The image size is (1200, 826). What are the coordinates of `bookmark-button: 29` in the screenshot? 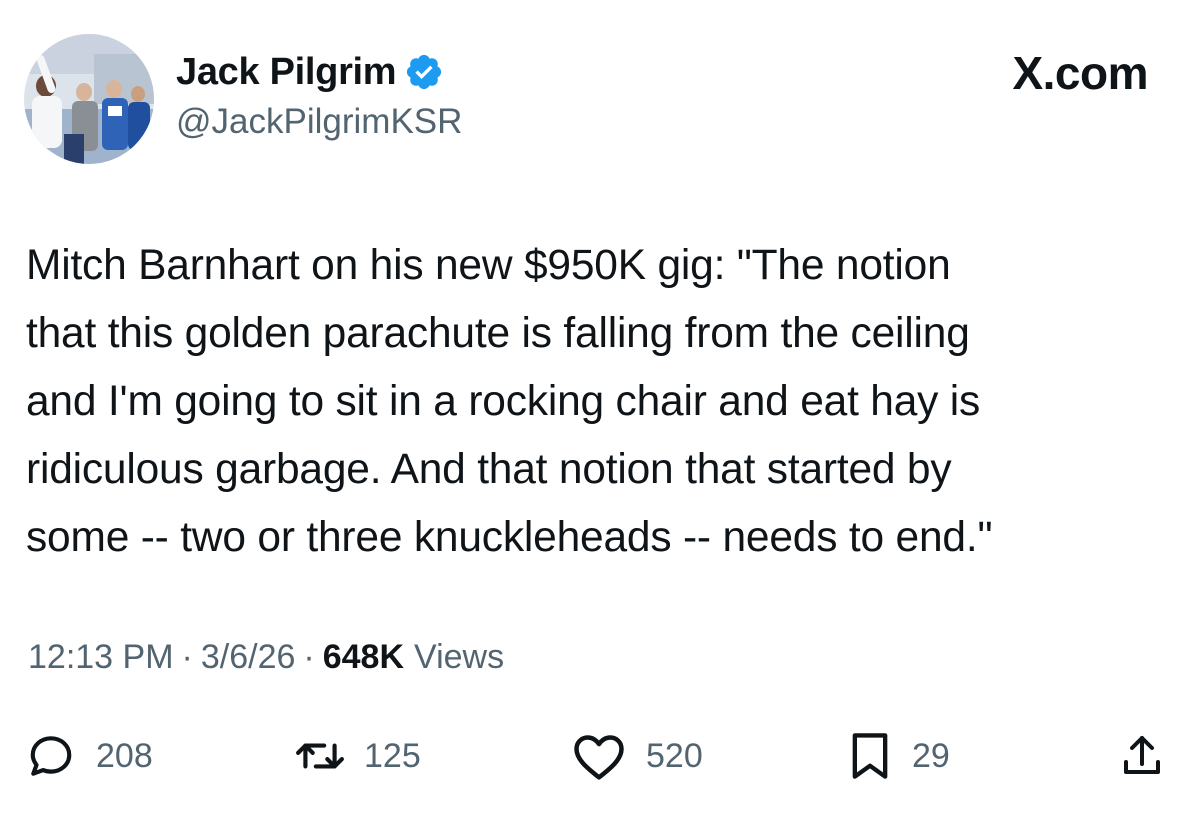 It's located at (899, 756).